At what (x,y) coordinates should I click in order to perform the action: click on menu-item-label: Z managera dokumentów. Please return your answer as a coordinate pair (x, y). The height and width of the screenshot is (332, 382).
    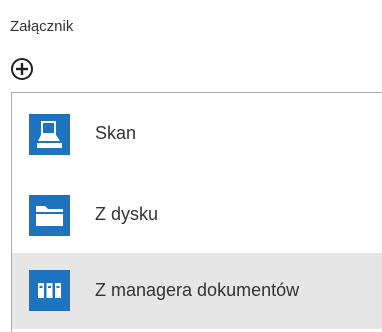
    Looking at the image, I should click on (197, 290).